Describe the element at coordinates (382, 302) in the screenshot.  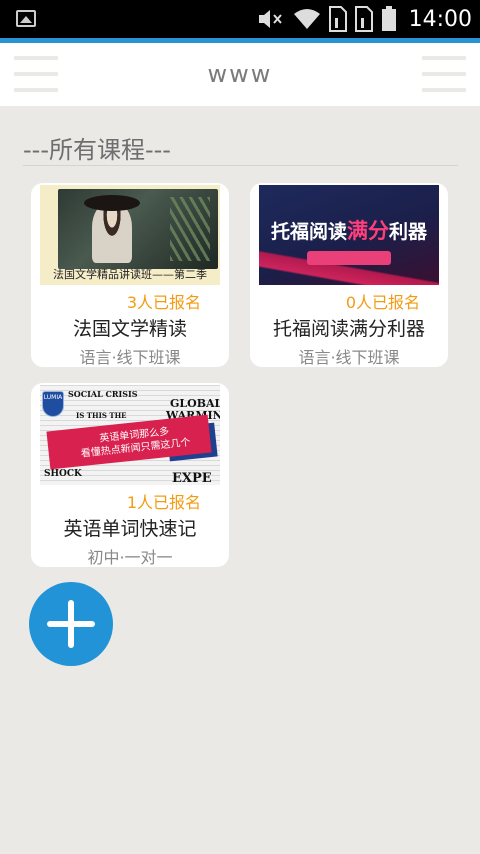
I see `enrolled-count: 0人已报名` at that location.